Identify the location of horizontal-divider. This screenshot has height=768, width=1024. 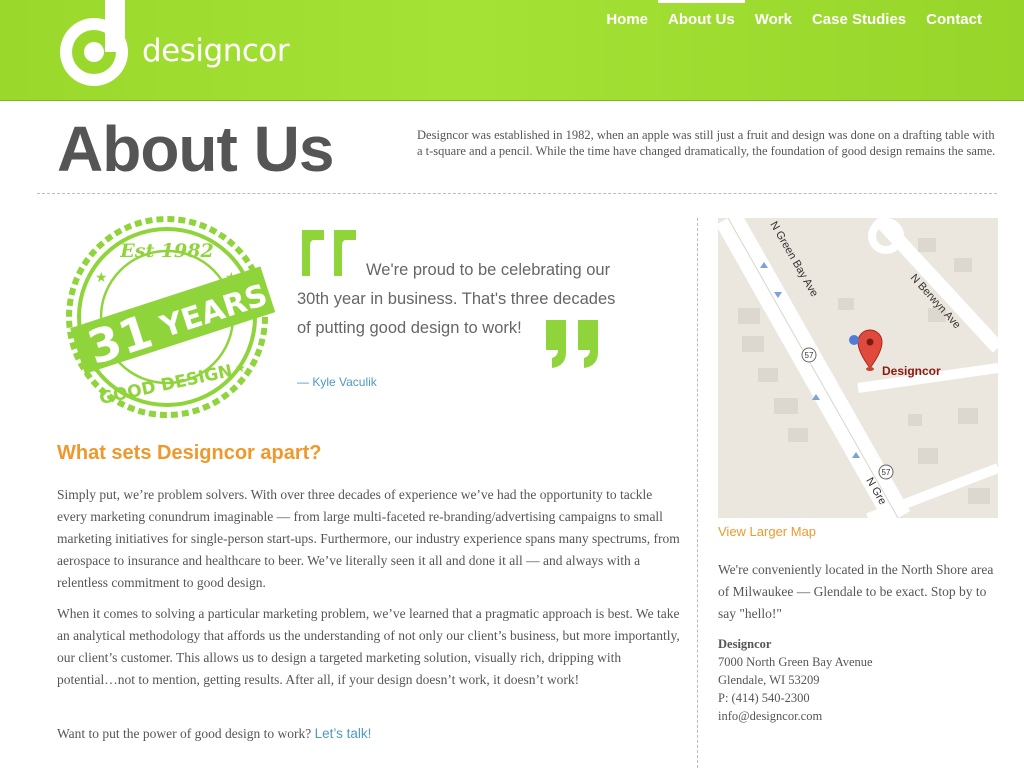
(517, 193).